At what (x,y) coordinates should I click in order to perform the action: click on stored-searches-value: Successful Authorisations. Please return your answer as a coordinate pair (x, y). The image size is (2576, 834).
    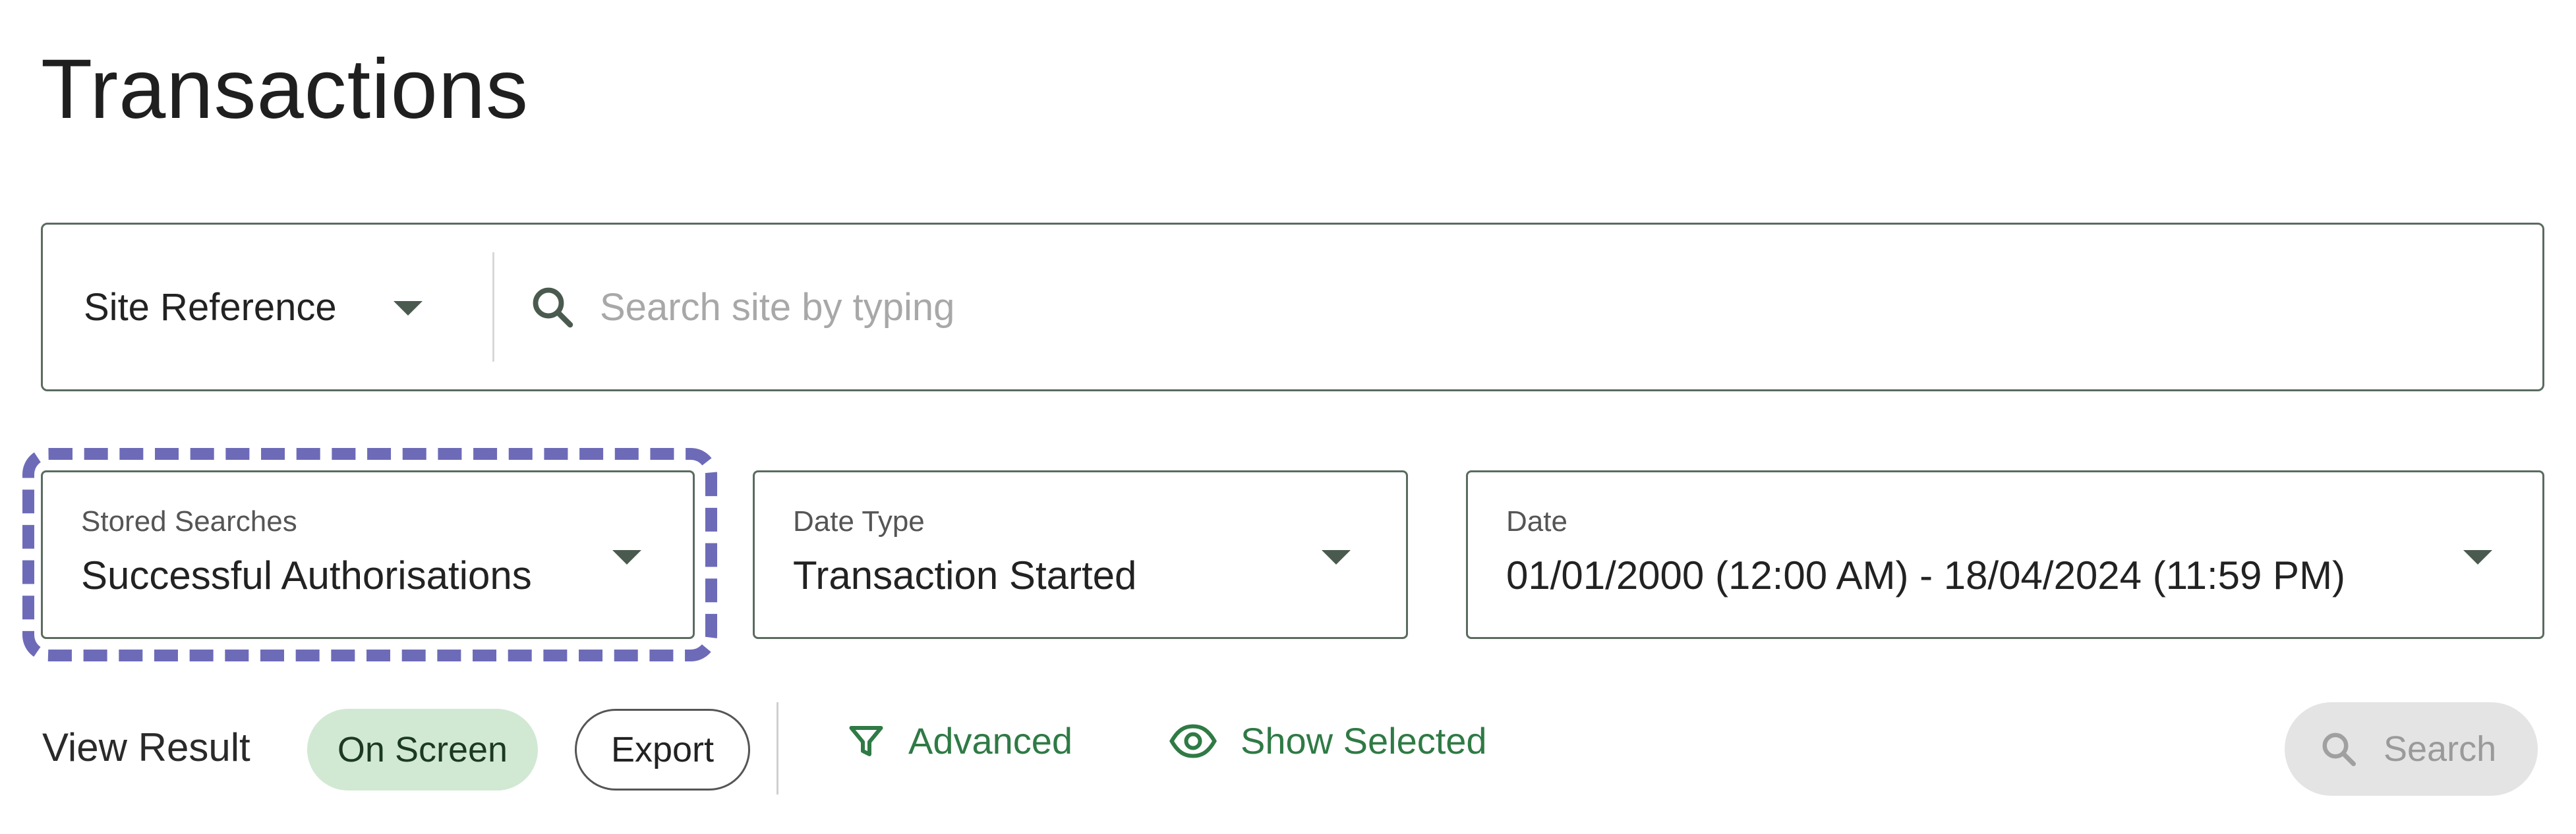
    Looking at the image, I should click on (307, 576).